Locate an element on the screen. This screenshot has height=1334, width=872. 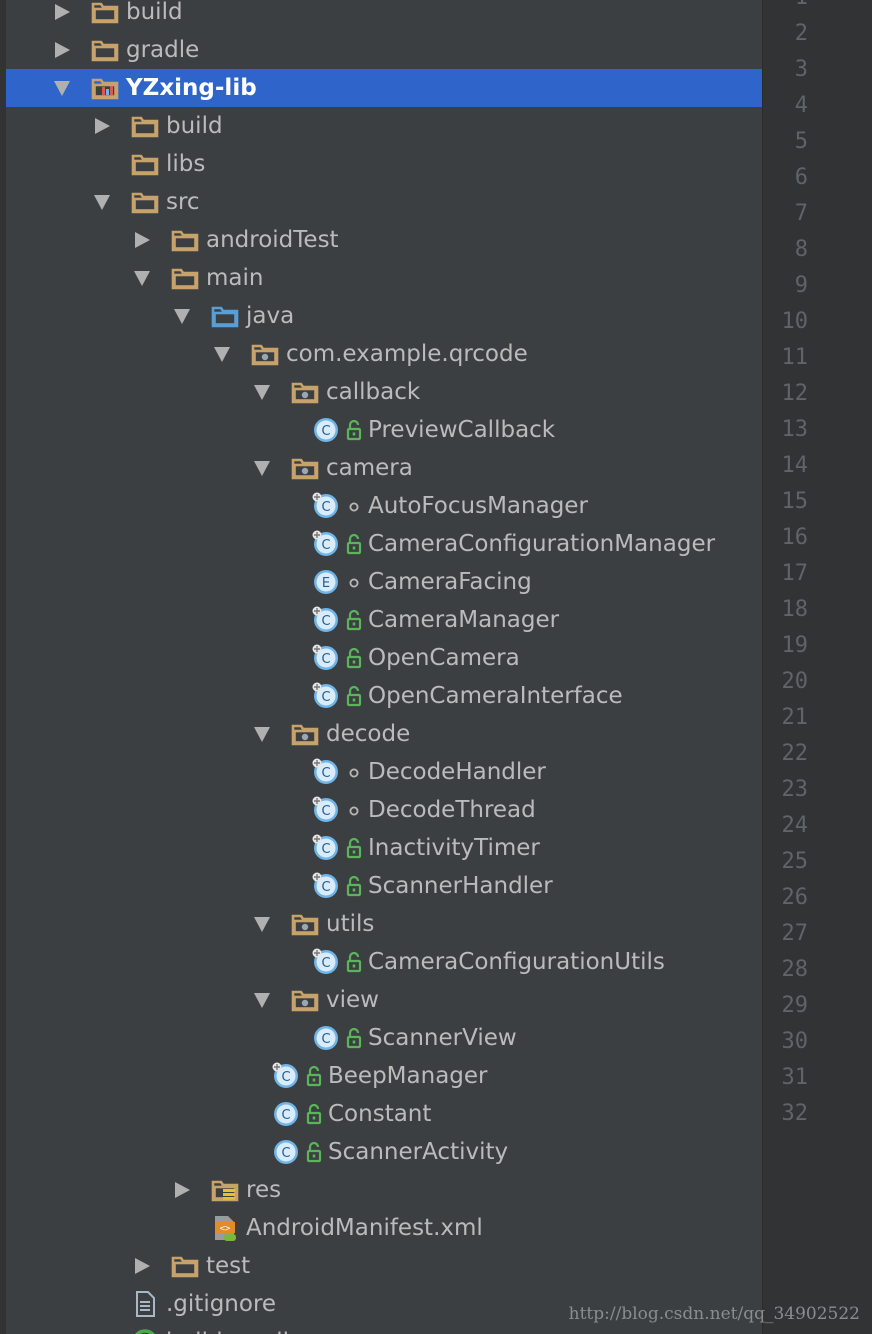
tree-node-src: src is located at coordinates (381, 202).